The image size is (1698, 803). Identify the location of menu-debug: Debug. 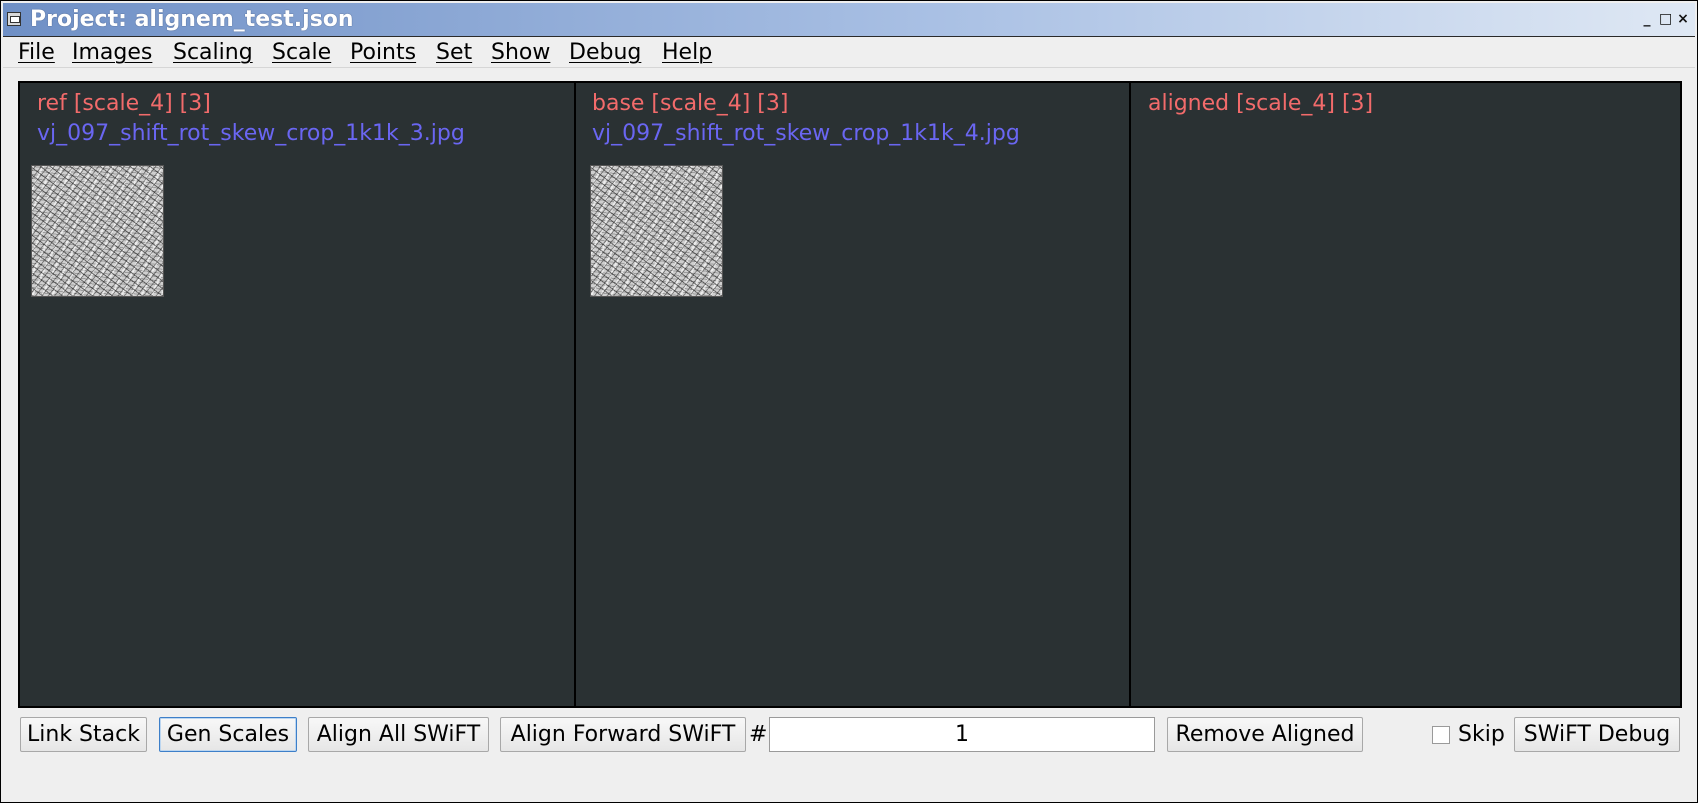
(605, 52).